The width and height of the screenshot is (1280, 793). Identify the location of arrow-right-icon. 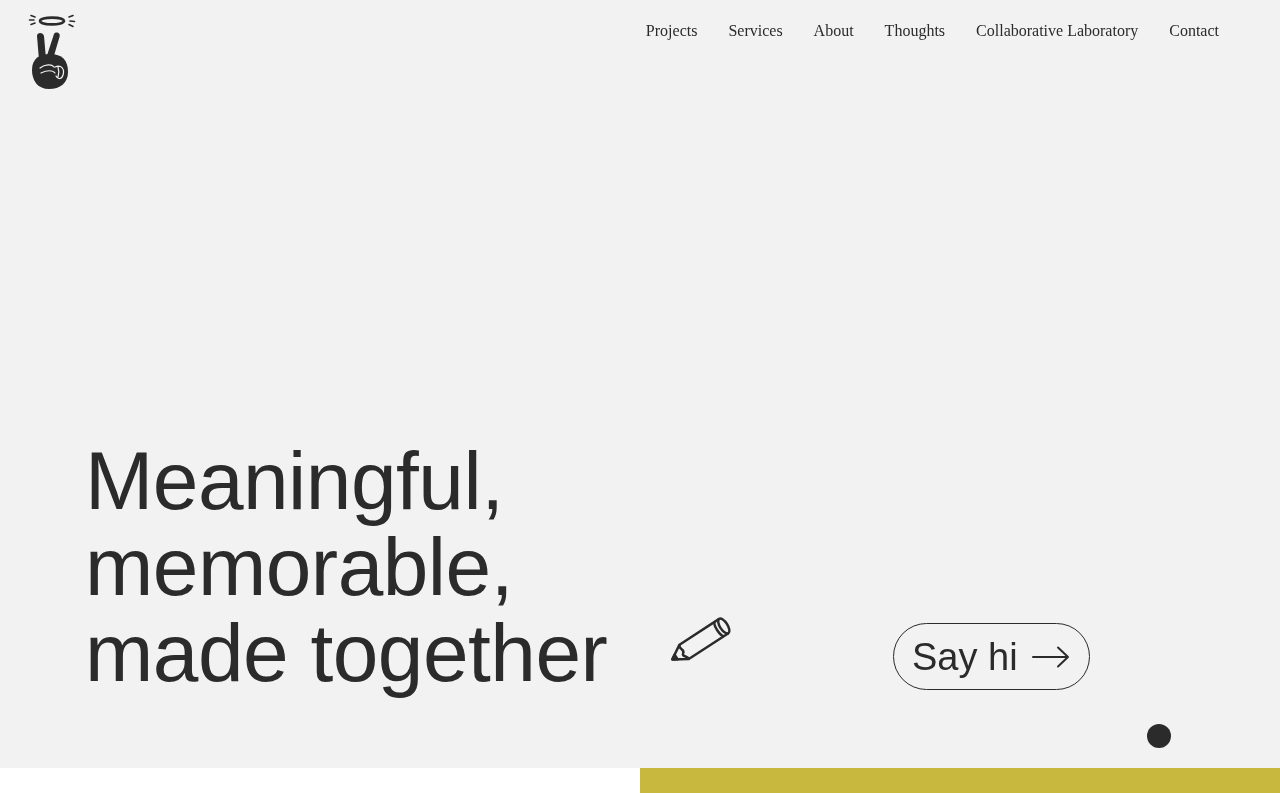
(1050, 656).